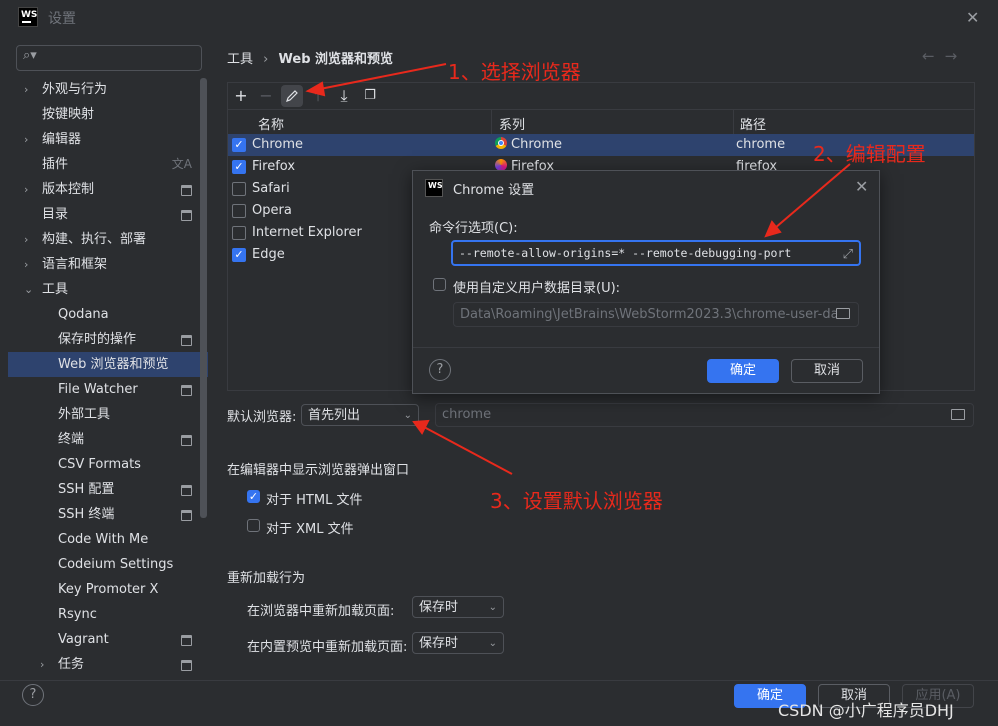 The image size is (998, 726). Describe the element at coordinates (421, 427) in the screenshot. I see `arrow-3-head` at that location.